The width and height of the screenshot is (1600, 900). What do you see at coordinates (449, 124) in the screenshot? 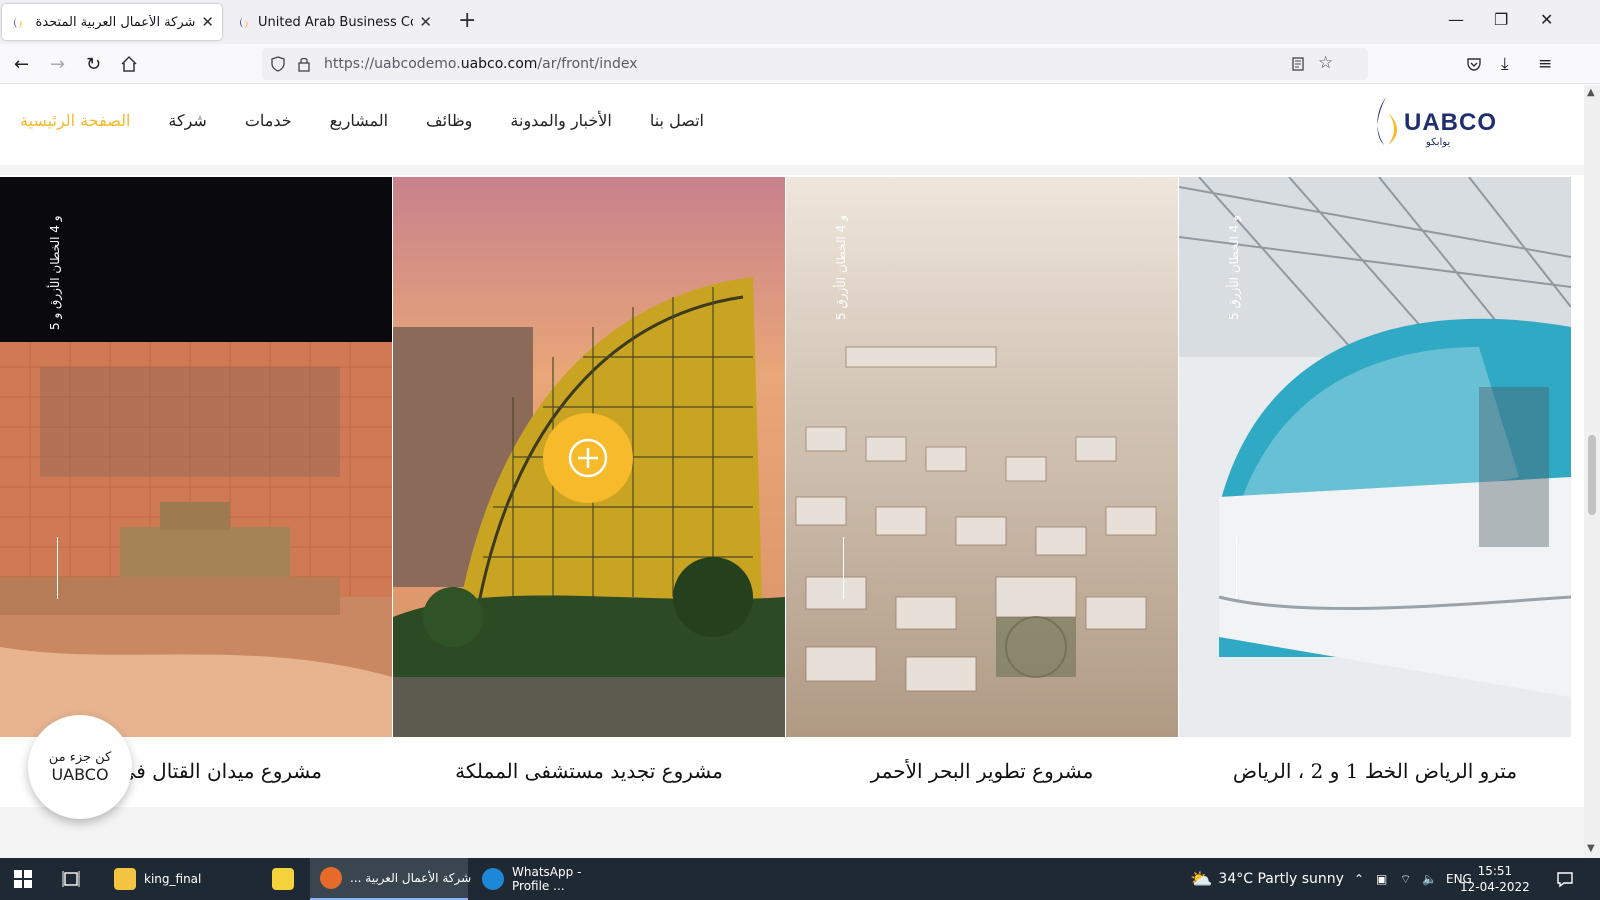
I see `menu-jobs: وظائف` at bounding box center [449, 124].